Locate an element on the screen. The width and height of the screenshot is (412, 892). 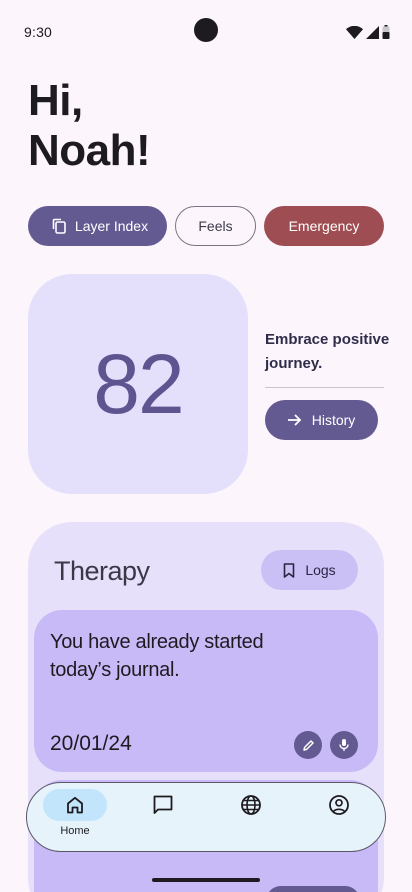
nav-item-chat is located at coordinates (163, 817).